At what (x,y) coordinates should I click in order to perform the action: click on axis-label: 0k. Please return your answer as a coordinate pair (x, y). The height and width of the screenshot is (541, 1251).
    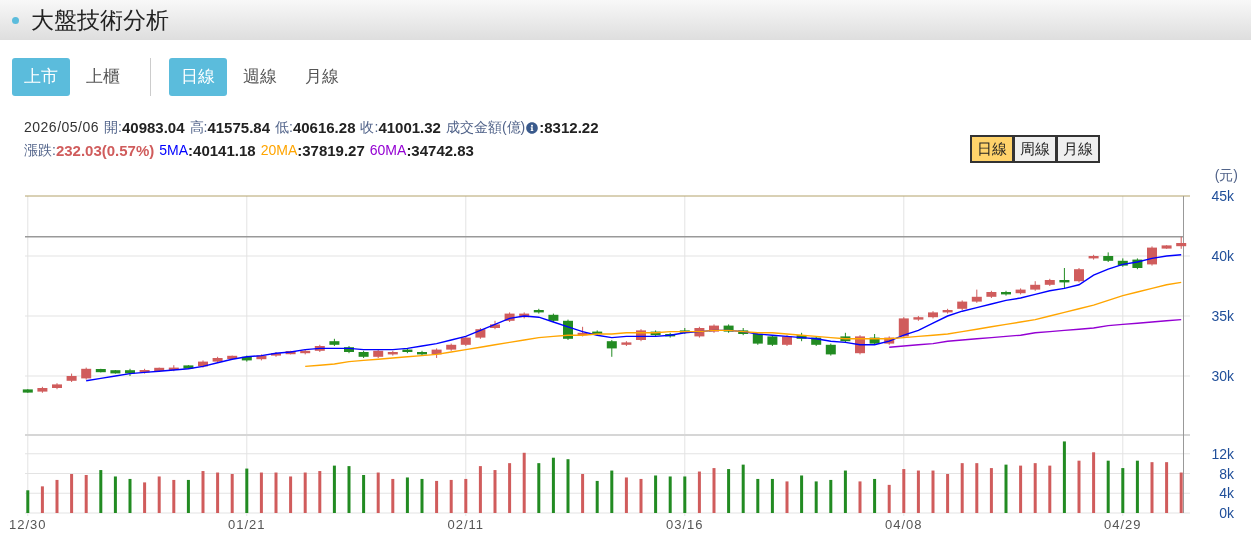
    Looking at the image, I should click on (1226, 513).